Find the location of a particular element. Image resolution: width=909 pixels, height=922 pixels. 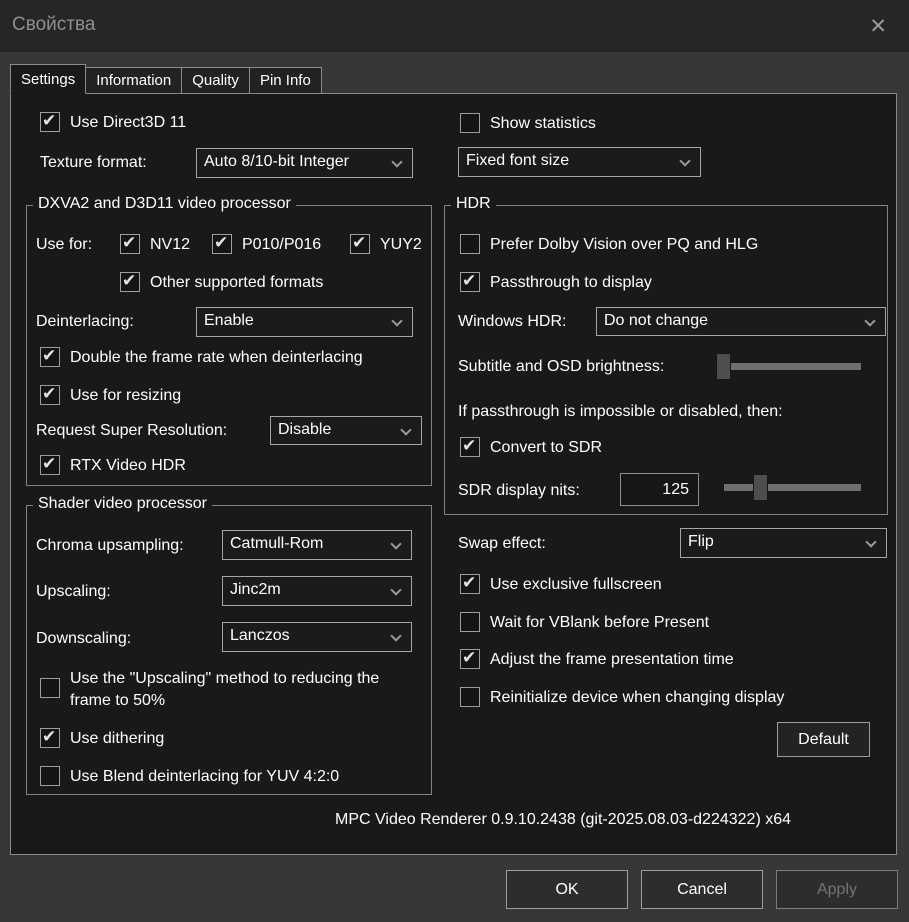

swap-effect-label: Swap effect: is located at coordinates (502, 543).